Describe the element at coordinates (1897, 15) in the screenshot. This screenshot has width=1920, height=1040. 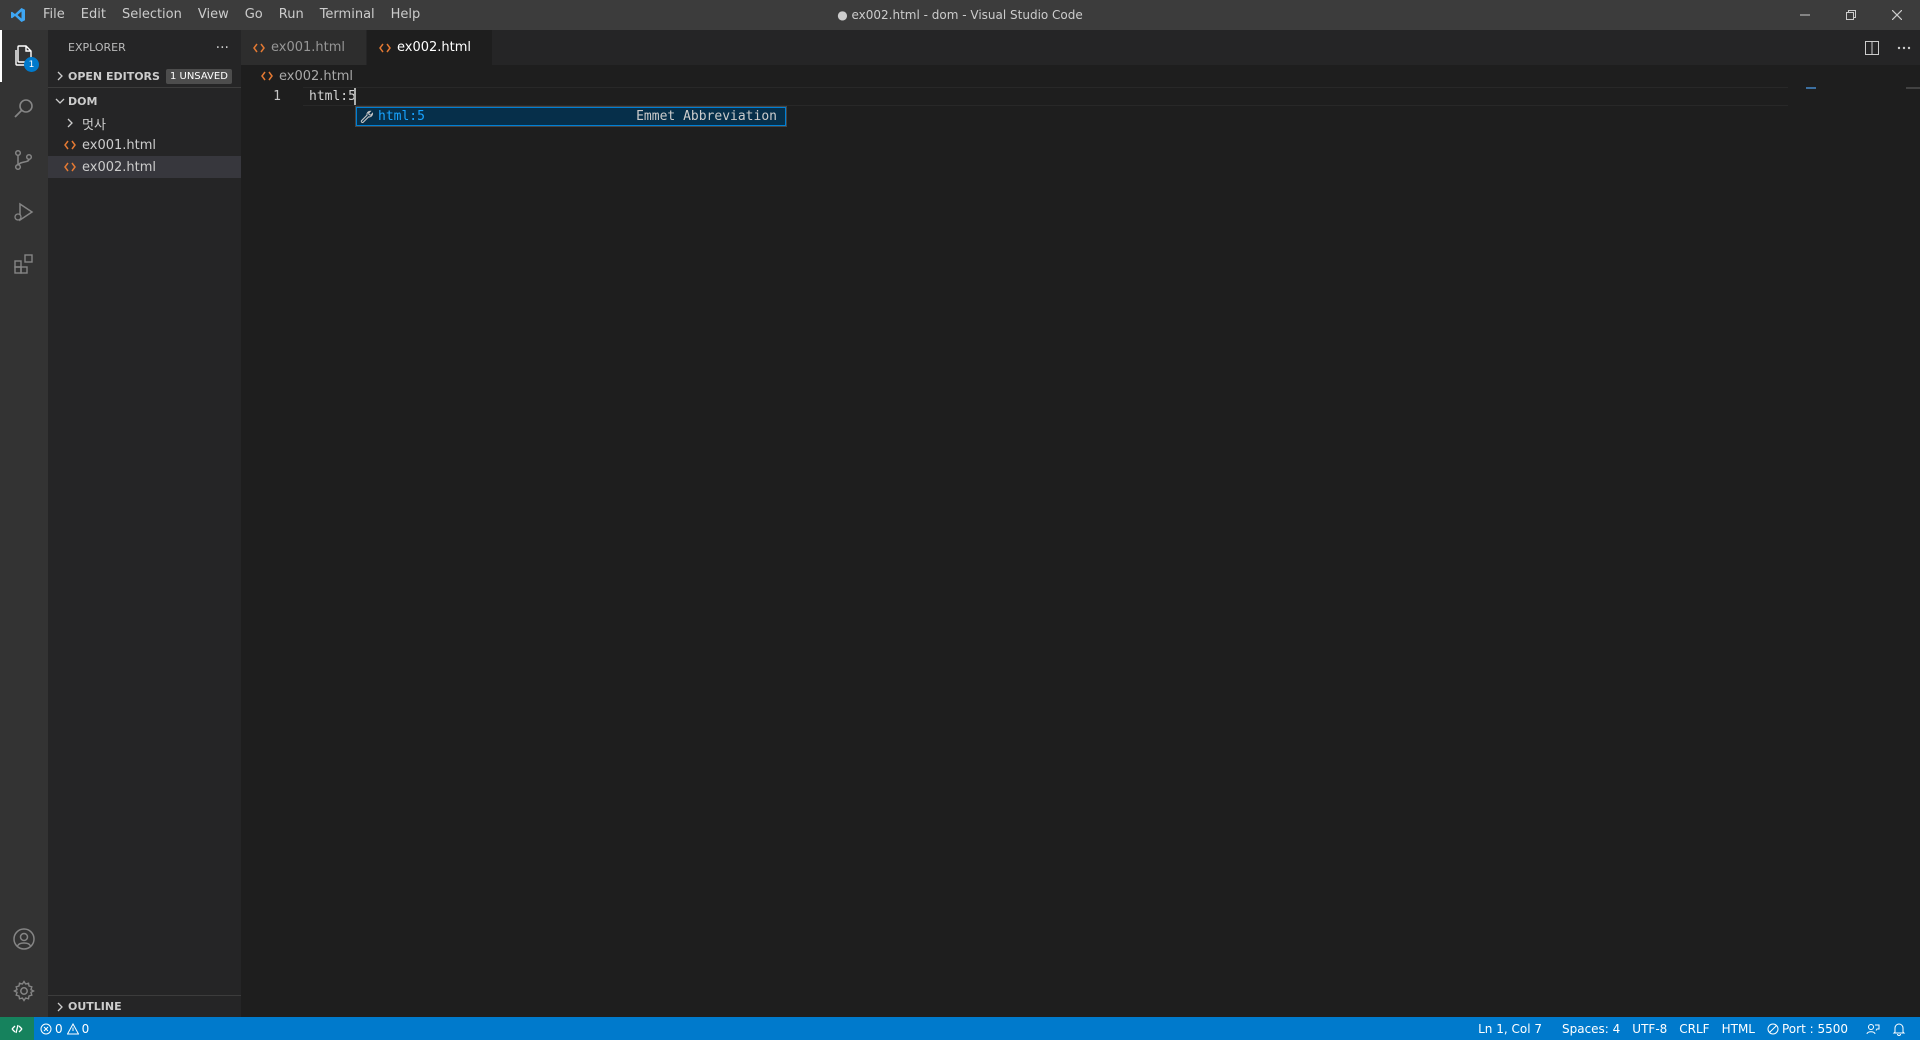
I see `close-icon` at that location.